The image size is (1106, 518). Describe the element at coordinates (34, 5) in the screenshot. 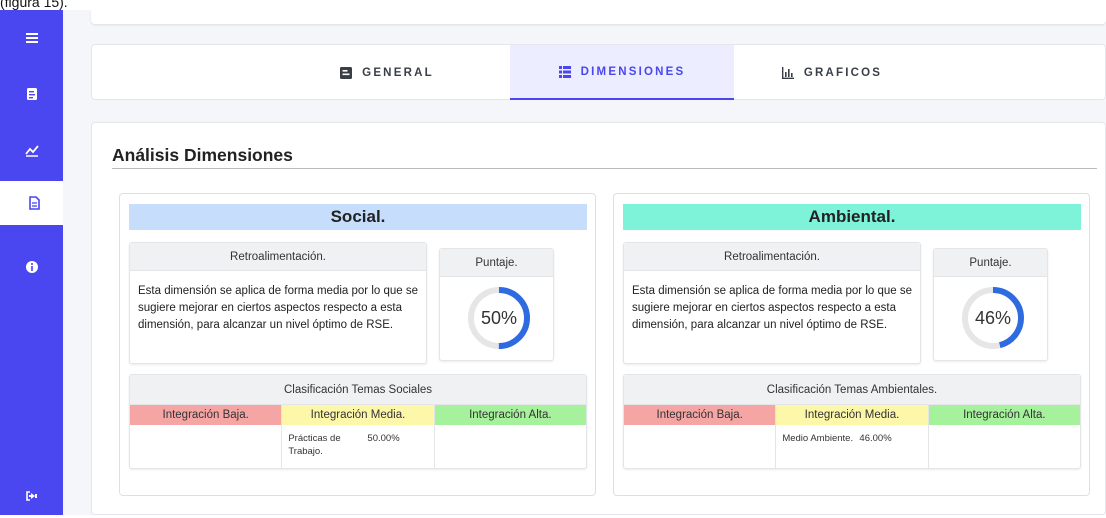

I see `figure-caption: (figura 15).` at that location.